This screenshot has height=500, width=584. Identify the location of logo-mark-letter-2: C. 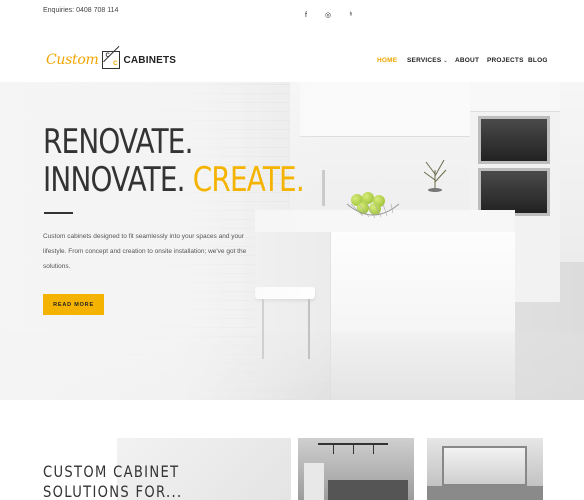
(115, 64).